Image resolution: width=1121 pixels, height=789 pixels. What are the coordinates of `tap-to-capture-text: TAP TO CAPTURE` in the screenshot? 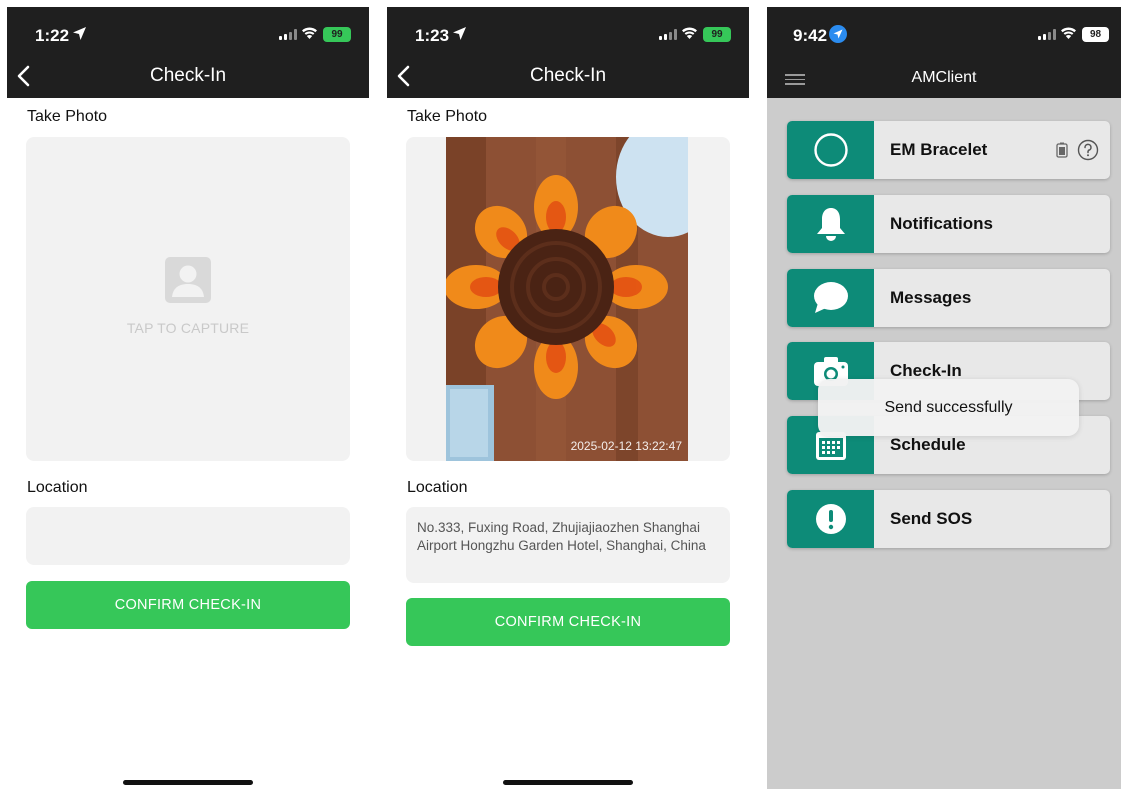 It's located at (188, 328).